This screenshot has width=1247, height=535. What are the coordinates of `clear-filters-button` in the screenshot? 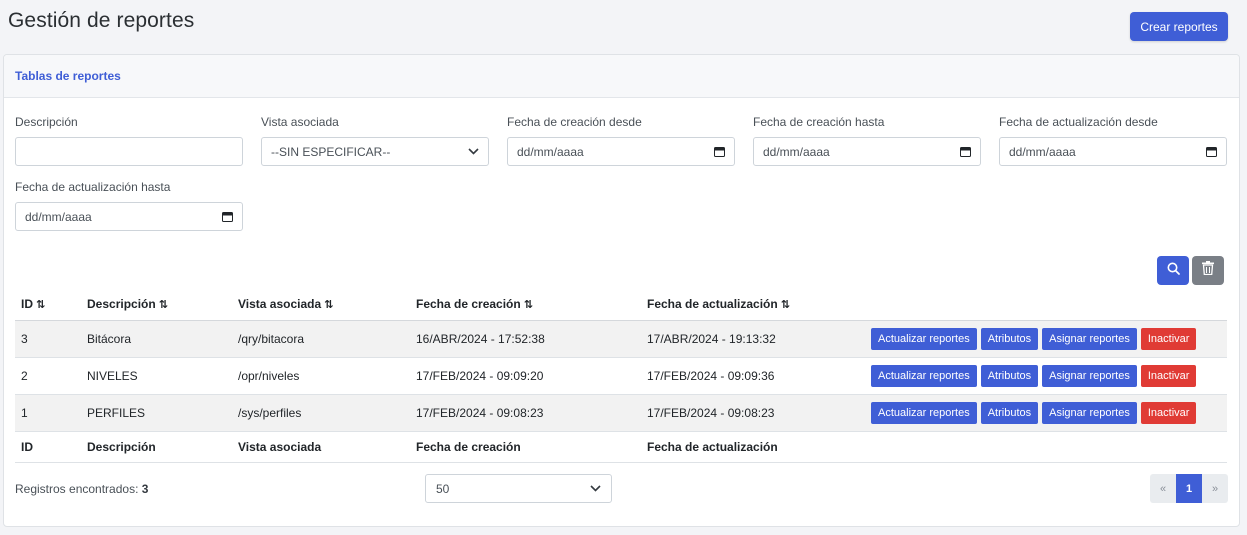 It's located at (1208, 270).